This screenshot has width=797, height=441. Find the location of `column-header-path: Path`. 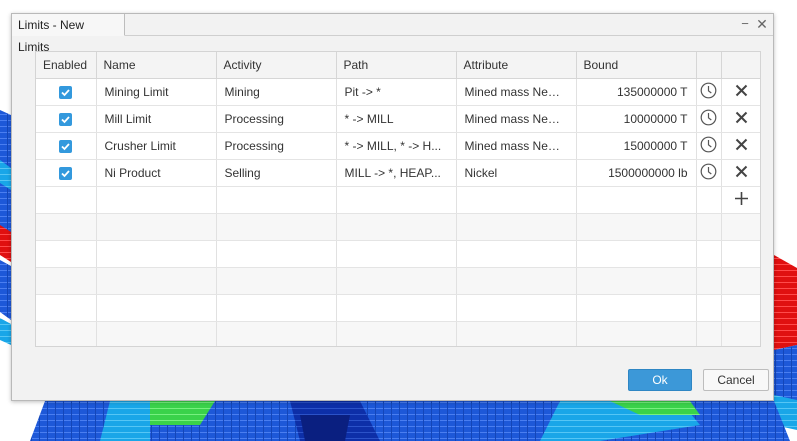

column-header-path: Path is located at coordinates (396, 65).